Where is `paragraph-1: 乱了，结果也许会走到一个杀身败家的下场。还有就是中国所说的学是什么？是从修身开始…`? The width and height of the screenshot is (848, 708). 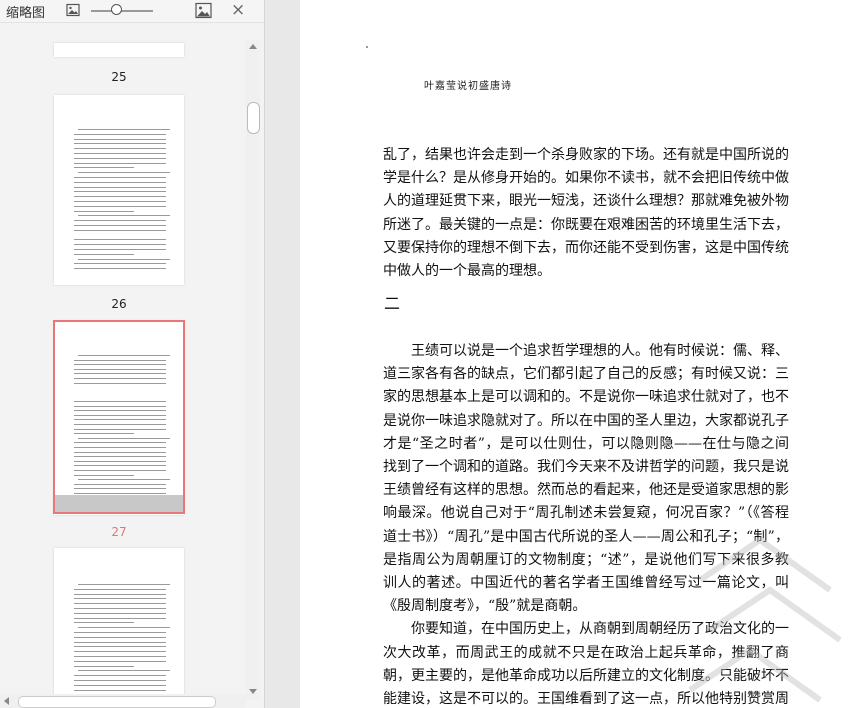
paragraph-1: 乱了，结果也许会走到一个杀身败家的下场。还有就是中国所说的学是什么？是从修身开始… is located at coordinates (586, 213).